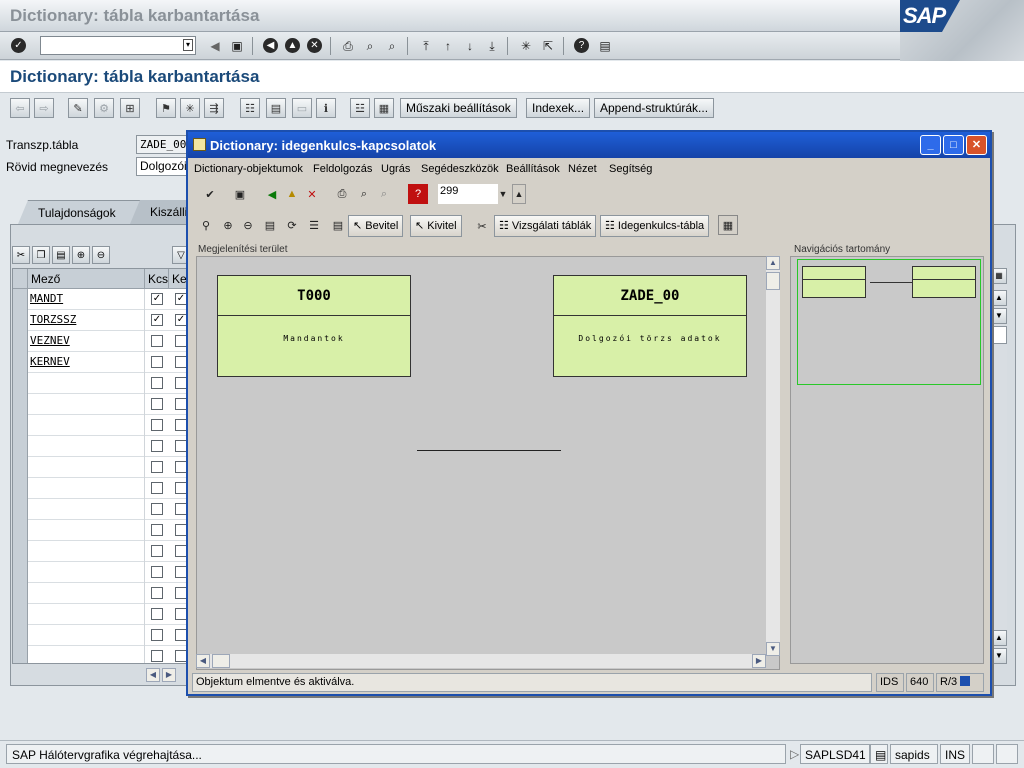  What do you see at coordinates (548, 46) in the screenshot?
I see `shortcut-icon: ⇱` at bounding box center [548, 46].